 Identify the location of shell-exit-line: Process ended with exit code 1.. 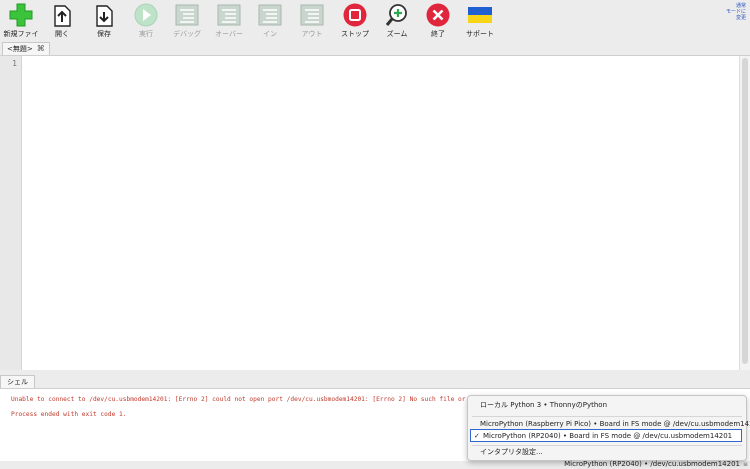
(69, 414).